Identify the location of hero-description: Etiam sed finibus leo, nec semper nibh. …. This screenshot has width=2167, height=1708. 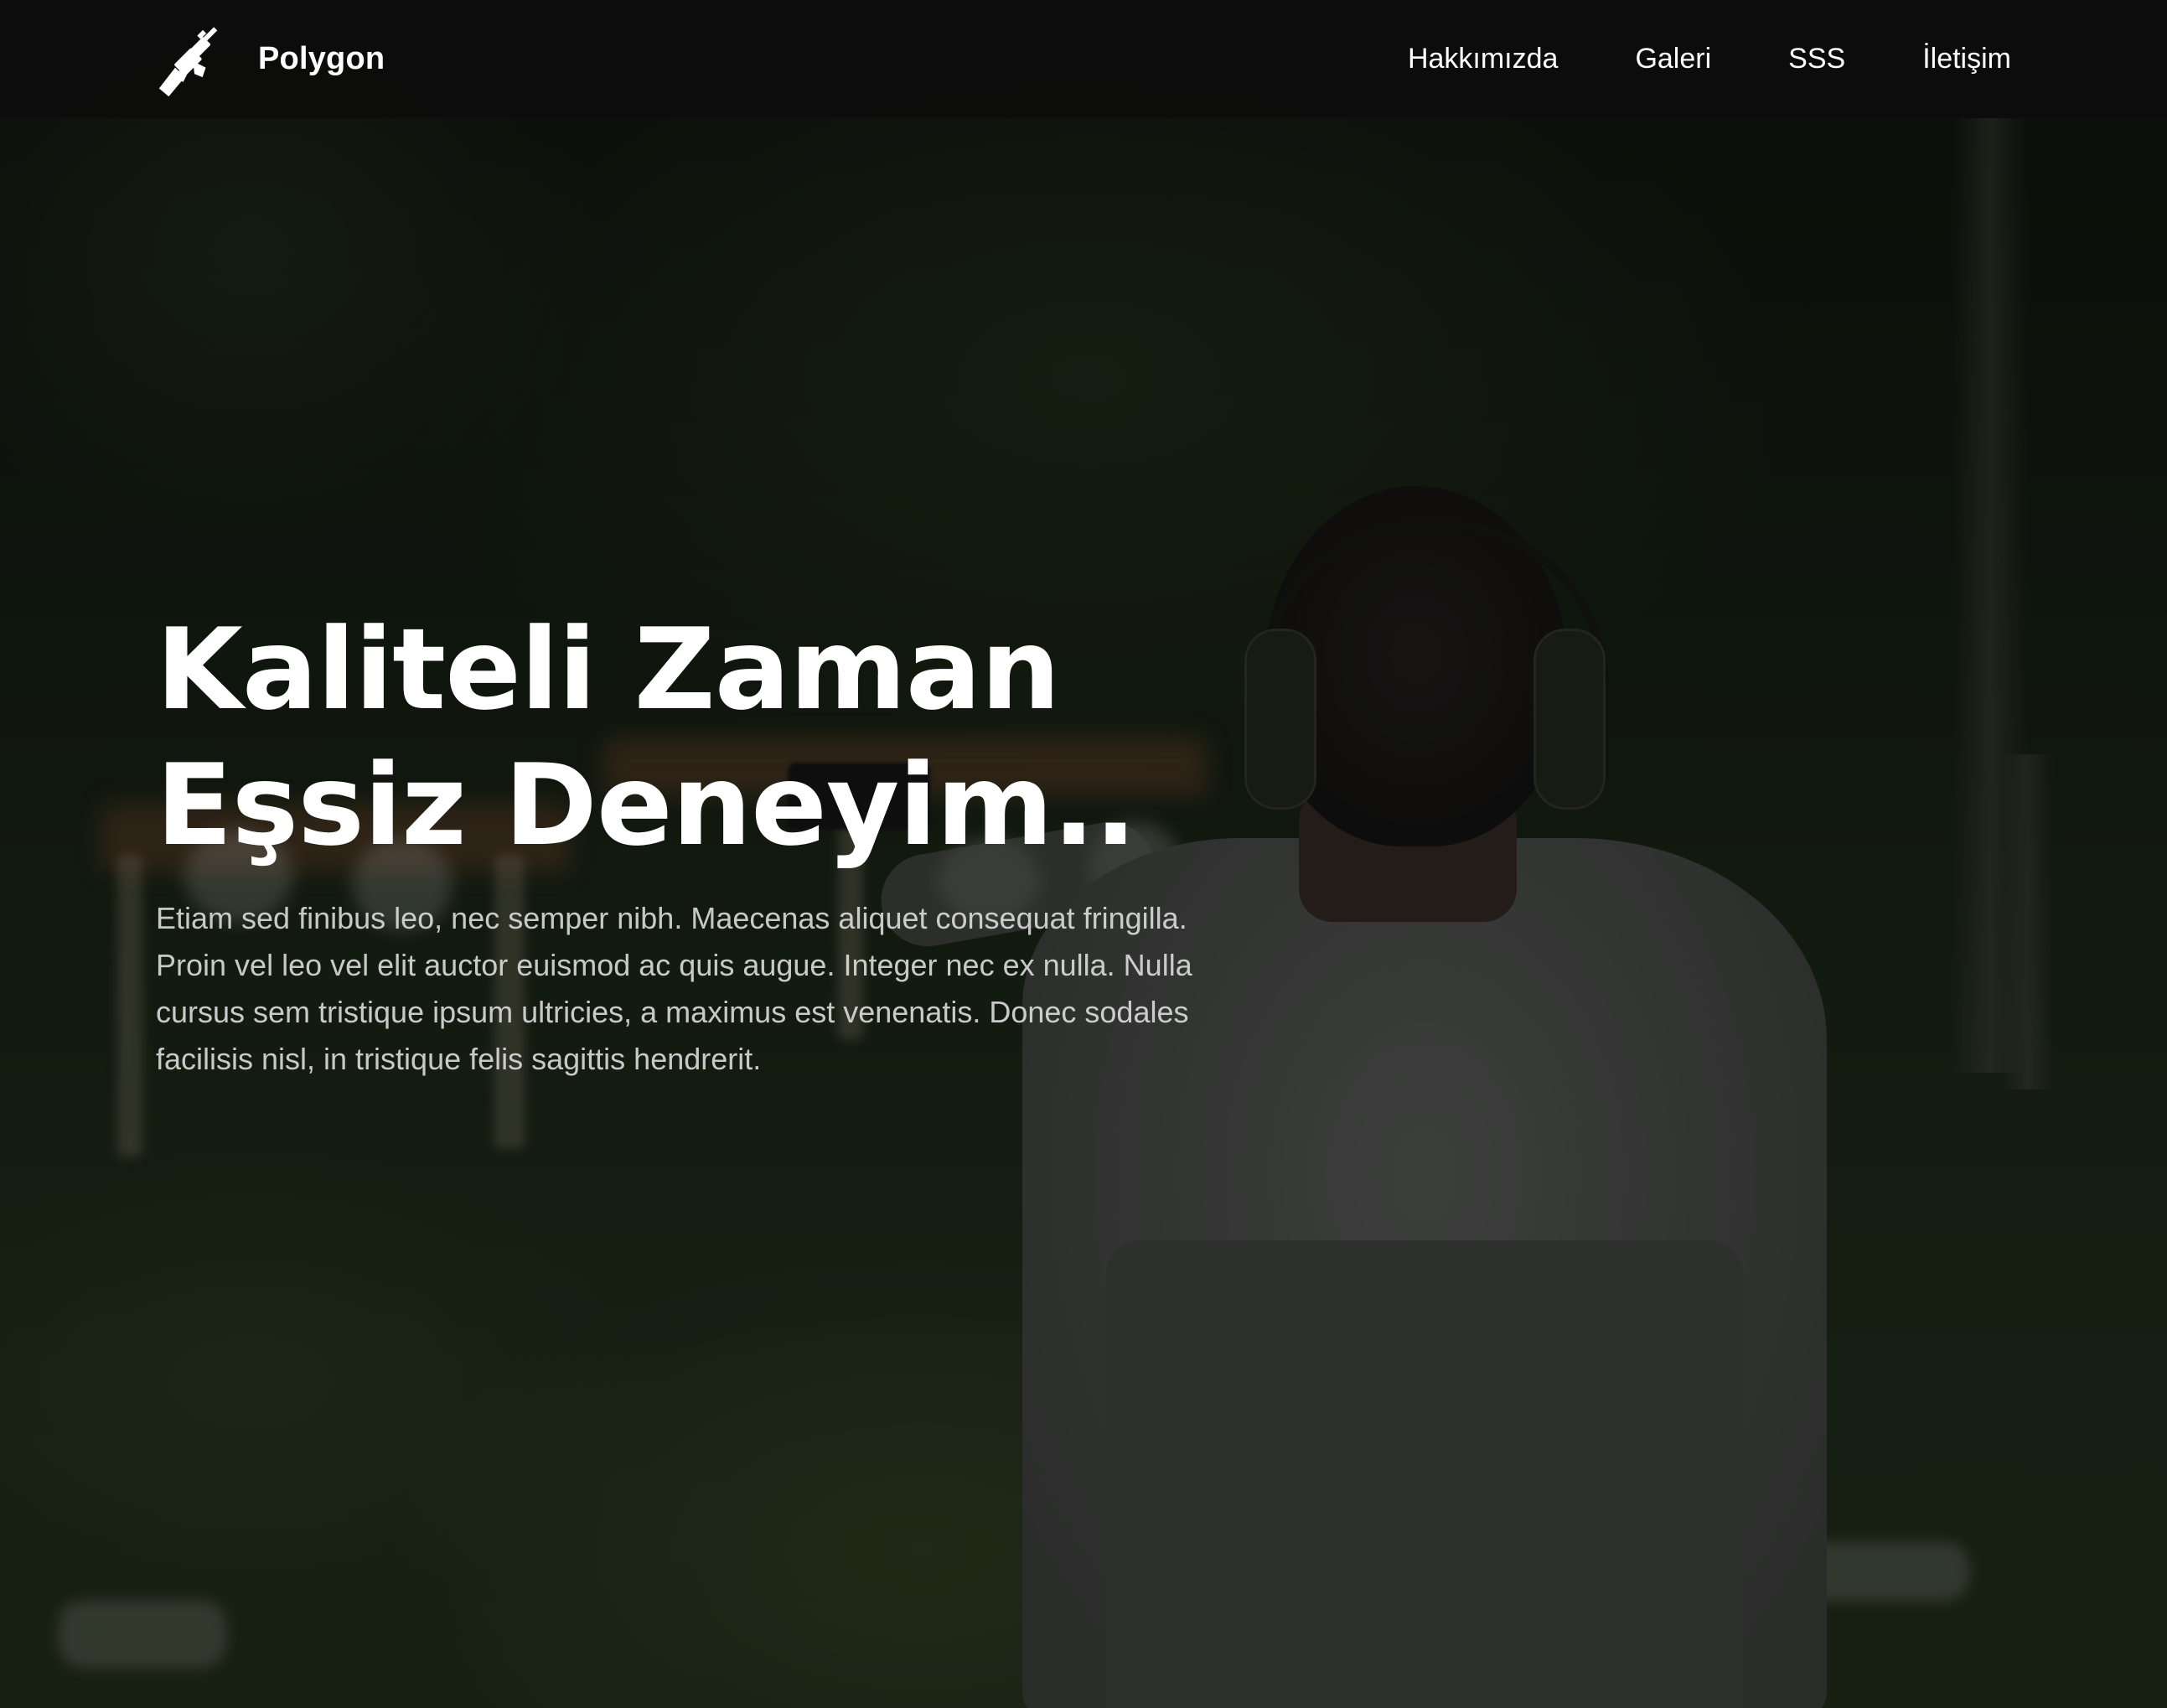
(674, 989).